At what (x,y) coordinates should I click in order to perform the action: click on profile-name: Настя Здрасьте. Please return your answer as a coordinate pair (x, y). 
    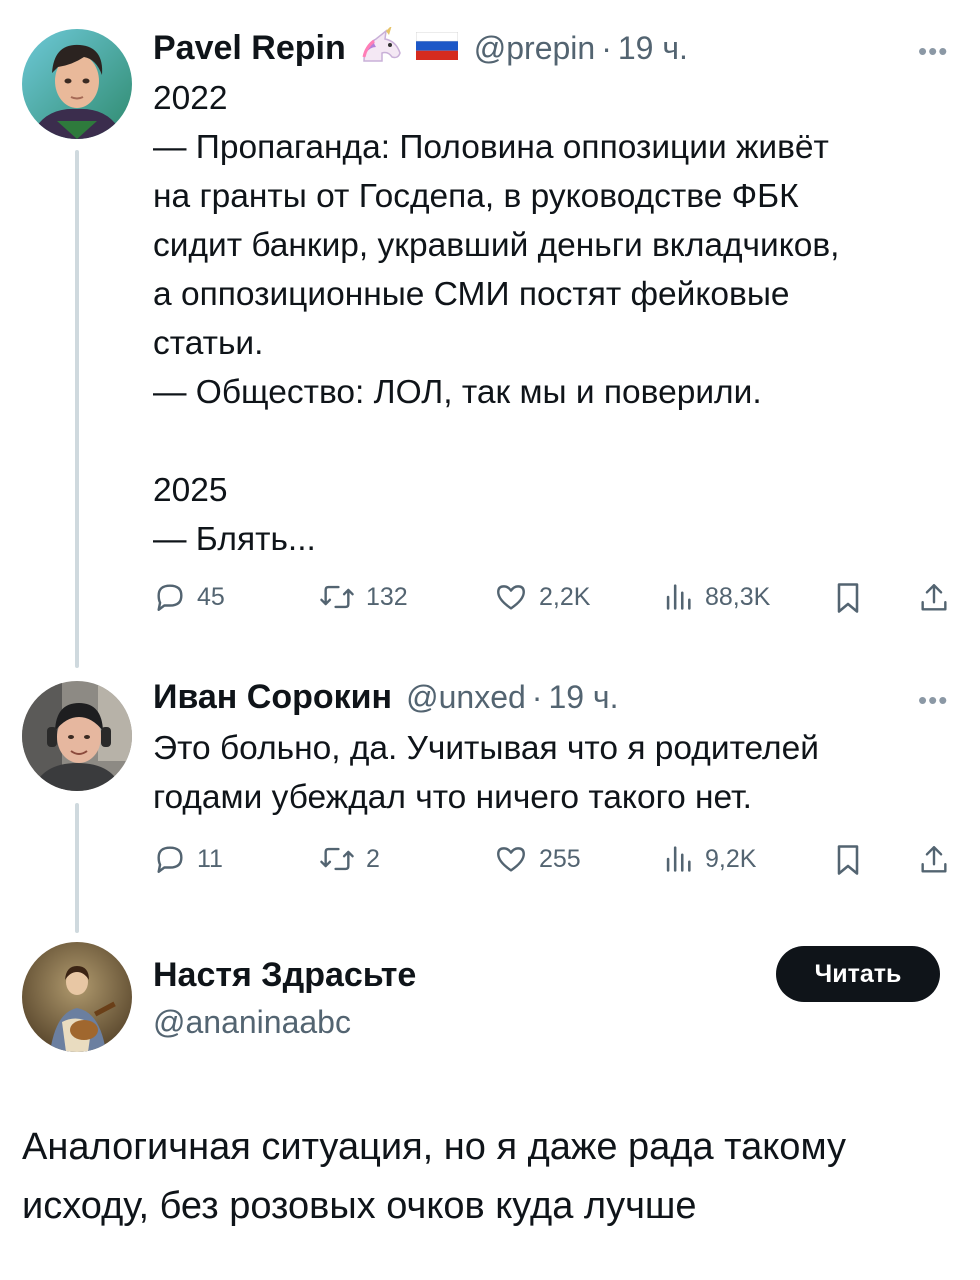
    Looking at the image, I should click on (284, 975).